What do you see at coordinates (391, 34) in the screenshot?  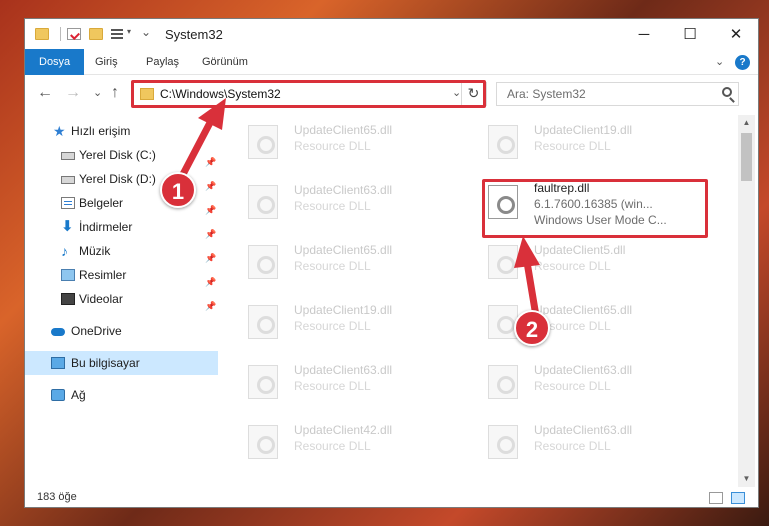 I see `title-bar: ▾ ⌄ System32 ─ ☐ ✕` at bounding box center [391, 34].